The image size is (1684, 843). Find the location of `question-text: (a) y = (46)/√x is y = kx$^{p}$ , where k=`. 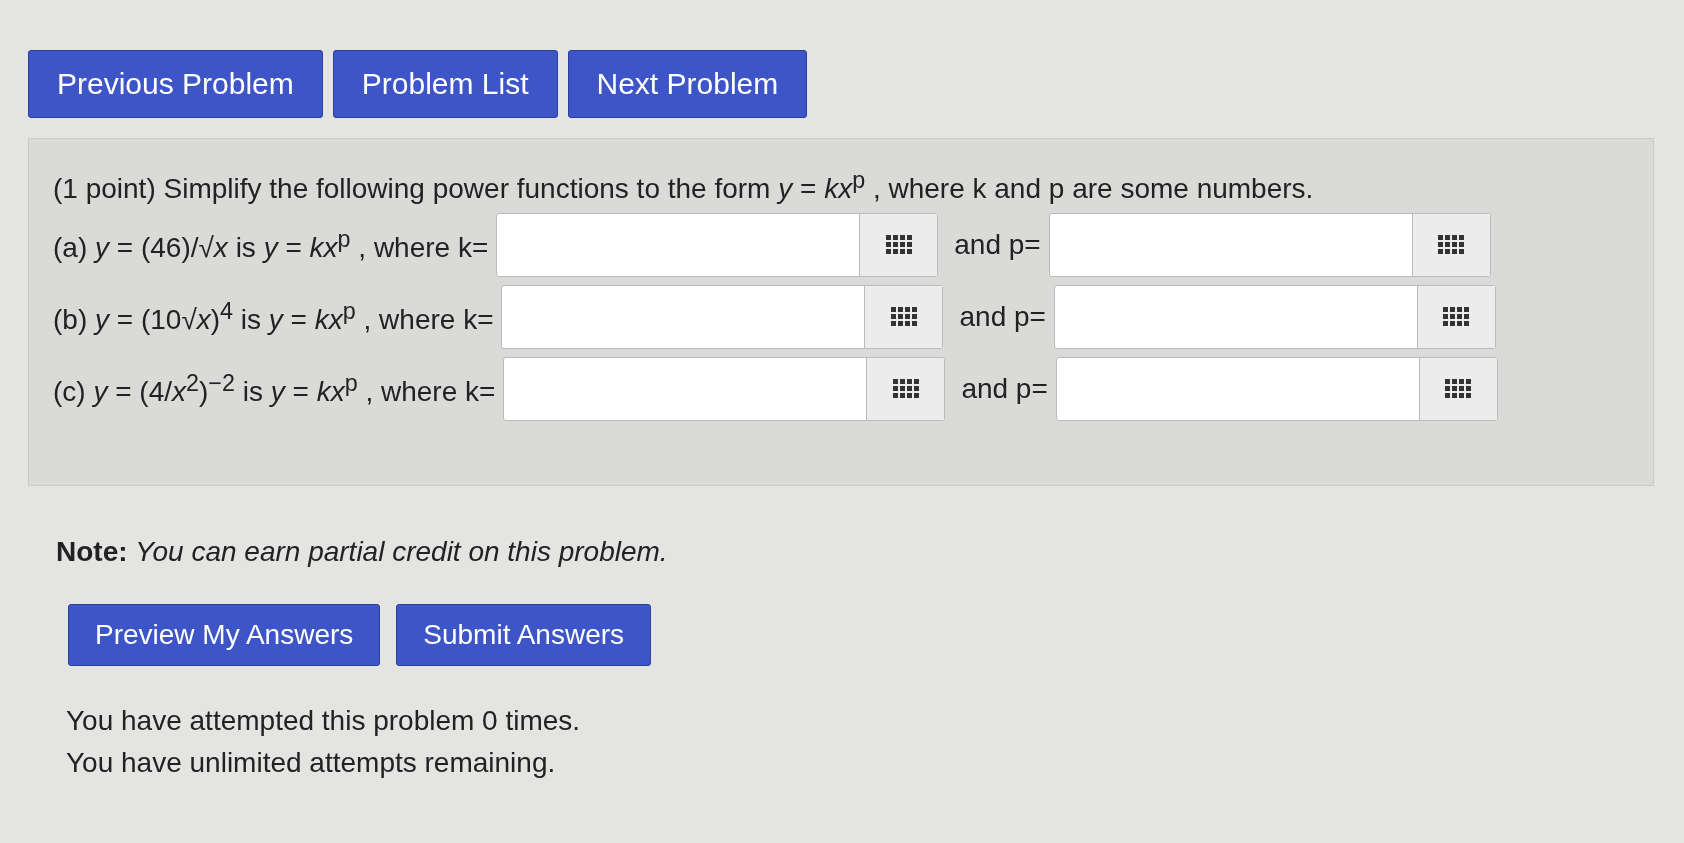

question-text: (a) y = (46)/√x is y = kx$^{p}$ , where k= is located at coordinates (271, 245).